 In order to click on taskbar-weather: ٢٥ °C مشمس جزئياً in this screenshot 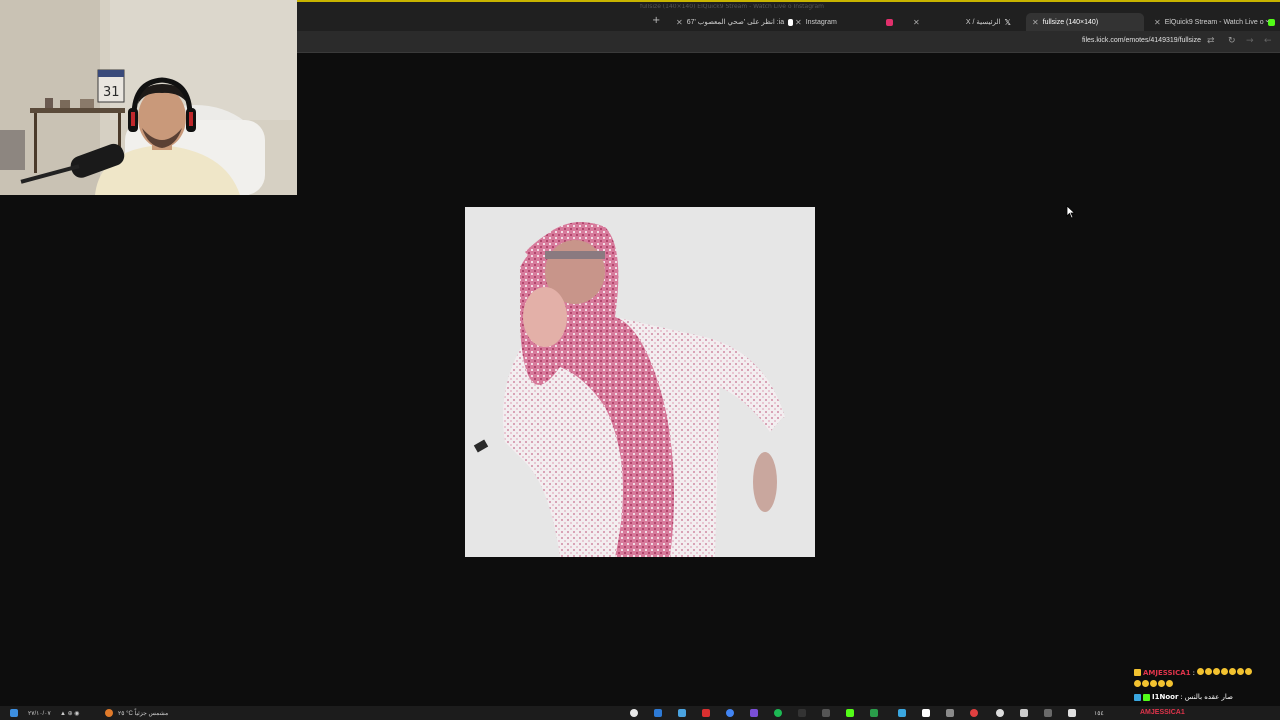, I will do `click(143, 714)`.